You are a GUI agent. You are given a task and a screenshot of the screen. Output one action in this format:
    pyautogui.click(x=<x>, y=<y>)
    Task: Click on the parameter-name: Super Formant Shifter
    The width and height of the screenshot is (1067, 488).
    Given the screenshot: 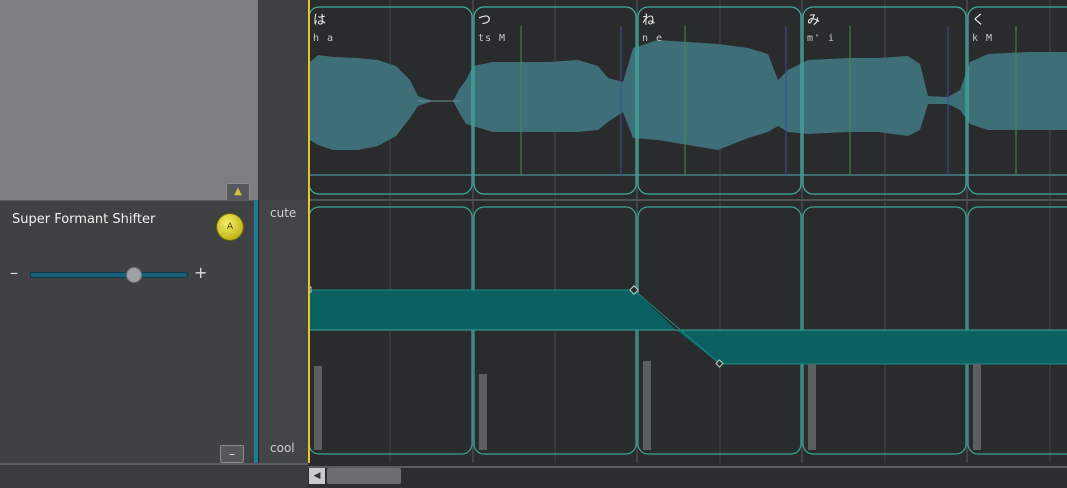 What is the action you would take?
    pyautogui.click(x=84, y=219)
    